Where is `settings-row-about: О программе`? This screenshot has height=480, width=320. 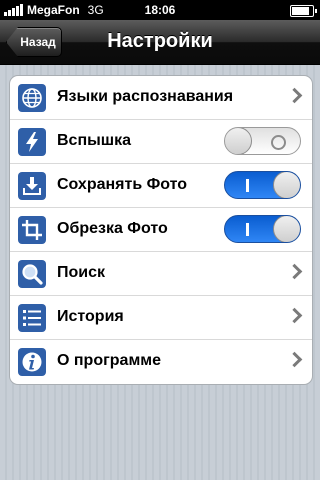
settings-row-about: О программе is located at coordinates (161, 362).